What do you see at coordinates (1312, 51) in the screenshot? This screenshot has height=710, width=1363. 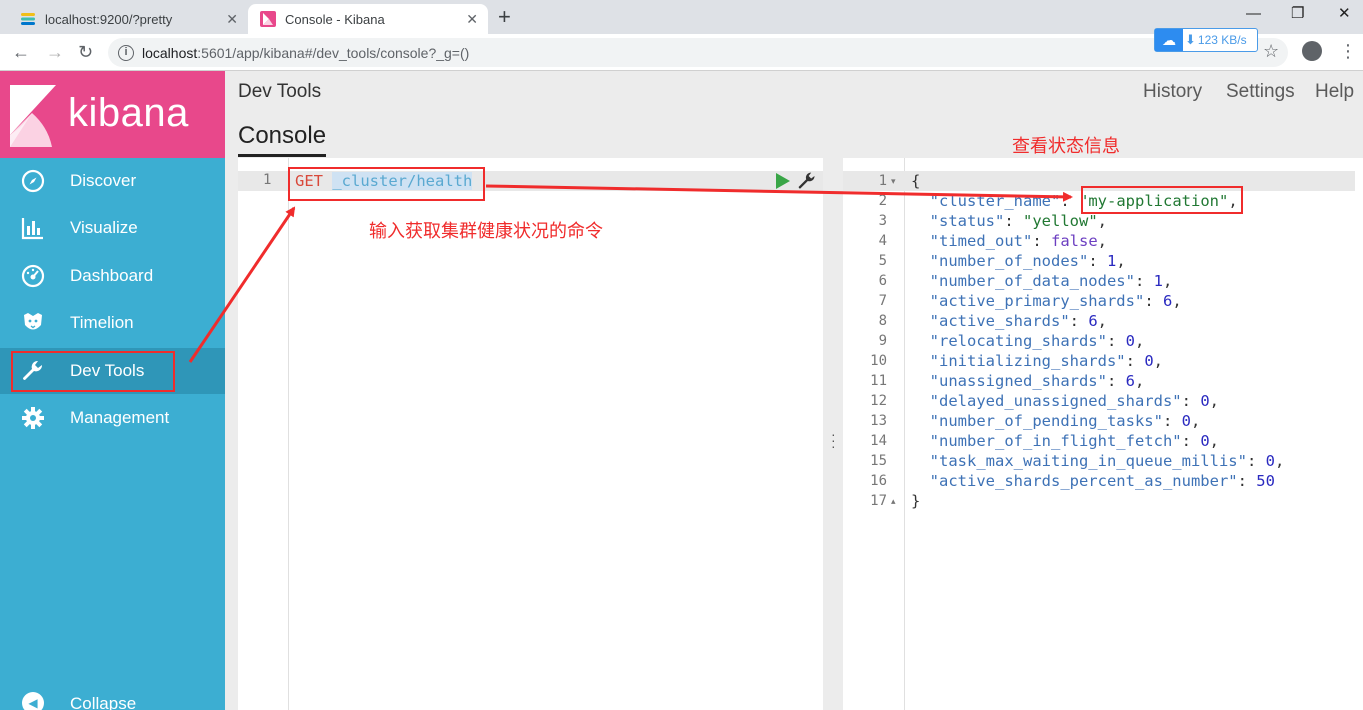 I see `account-icon` at bounding box center [1312, 51].